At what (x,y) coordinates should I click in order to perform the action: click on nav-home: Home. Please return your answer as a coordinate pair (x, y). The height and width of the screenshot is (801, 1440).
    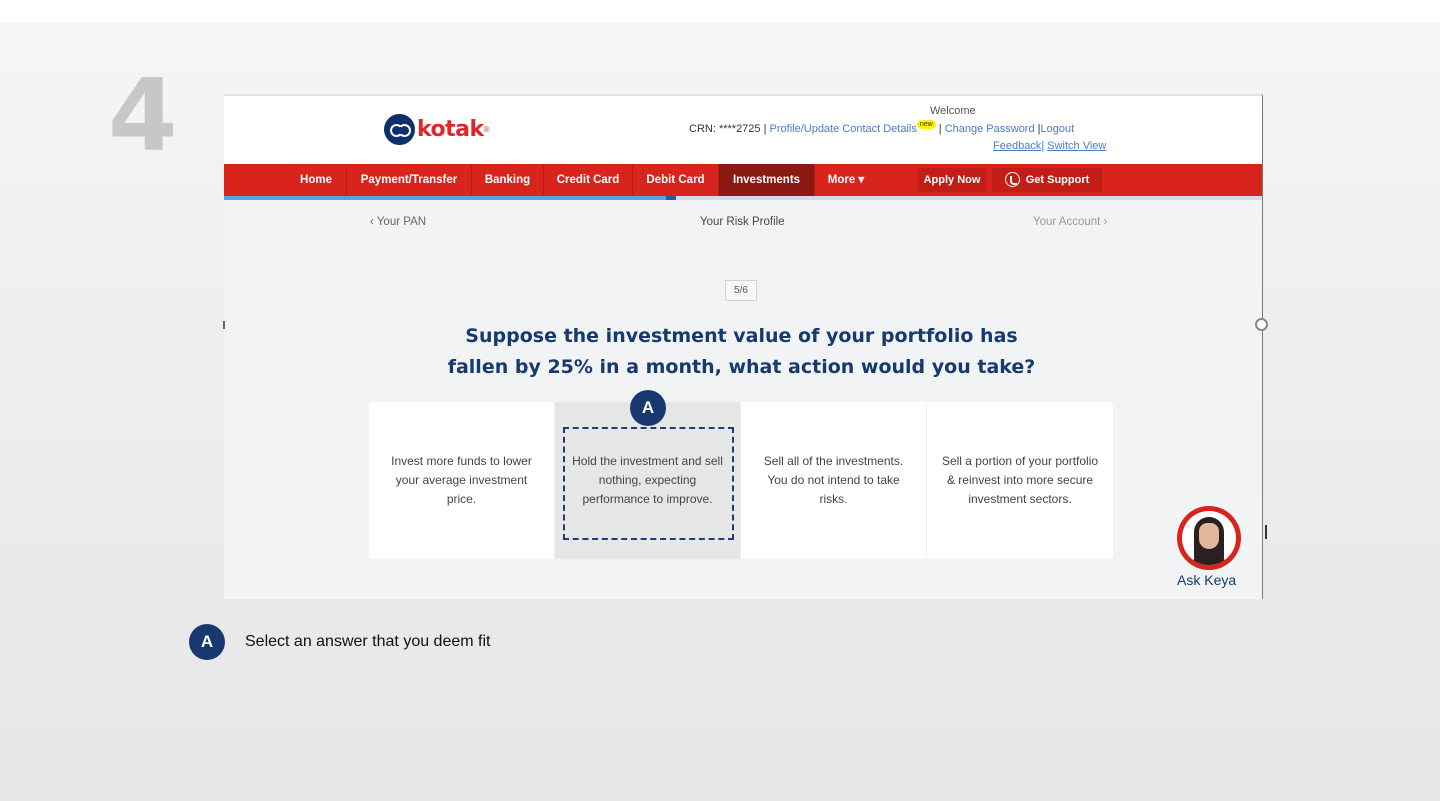
    Looking at the image, I should click on (316, 180).